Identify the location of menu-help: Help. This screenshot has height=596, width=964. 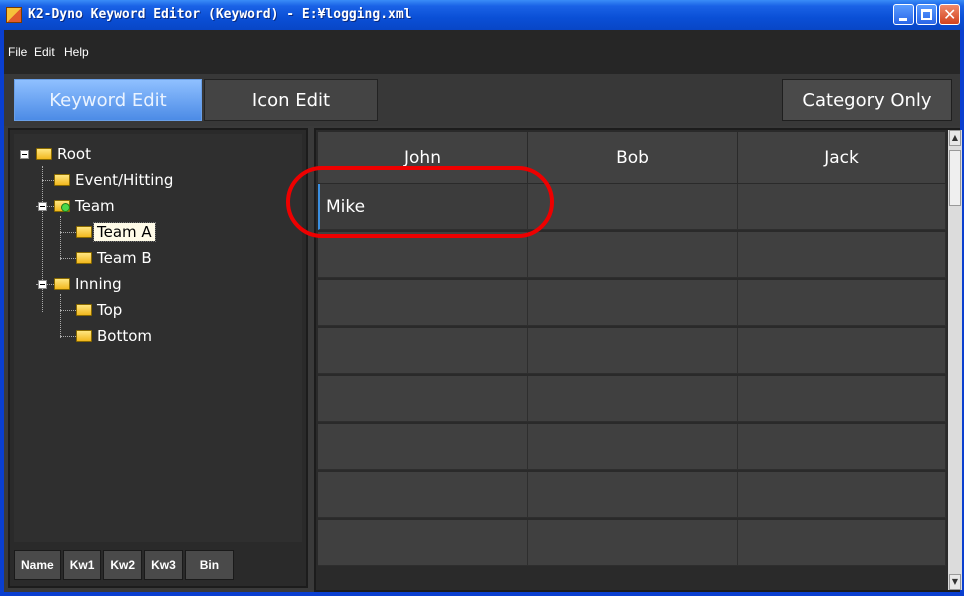
(76, 52).